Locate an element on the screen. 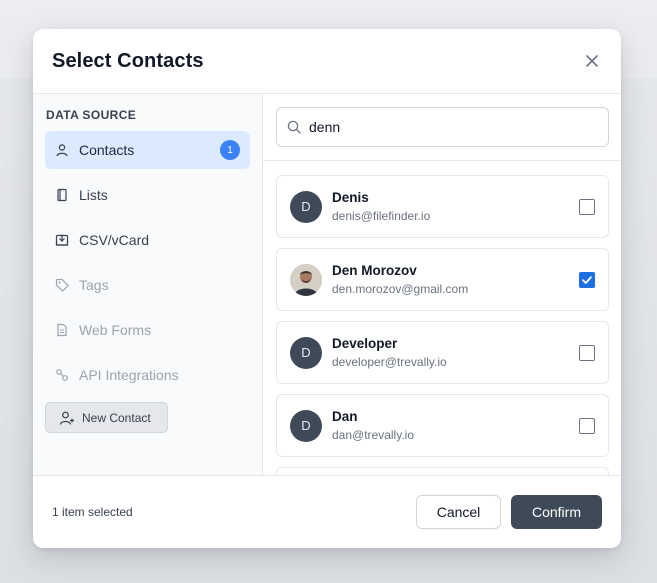  contact-name: Dan is located at coordinates (345, 416).